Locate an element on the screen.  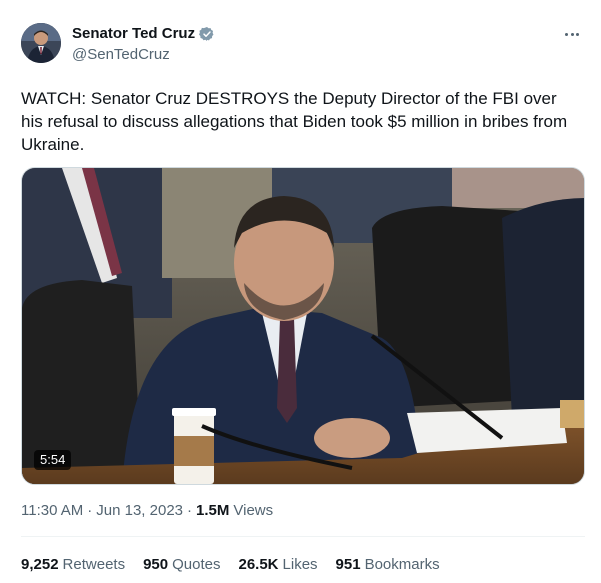
quotes-stat: 950 Quotes is located at coordinates (181, 565).